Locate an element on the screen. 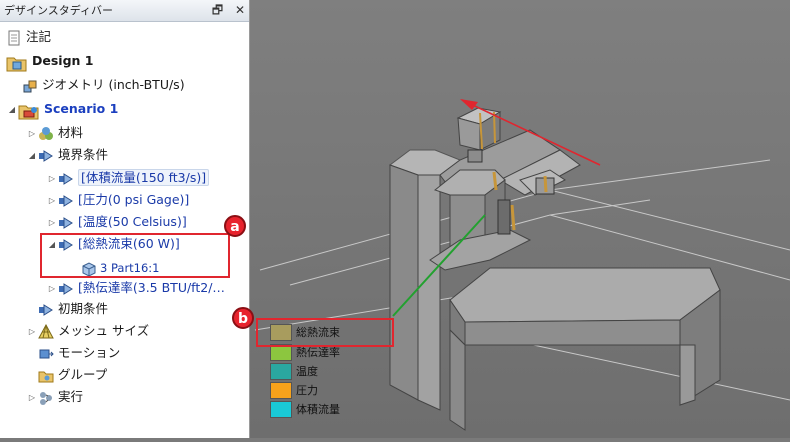 The height and width of the screenshot is (442, 790). tree-item-scenario: ◢ Scenario 1 is located at coordinates (62, 109).